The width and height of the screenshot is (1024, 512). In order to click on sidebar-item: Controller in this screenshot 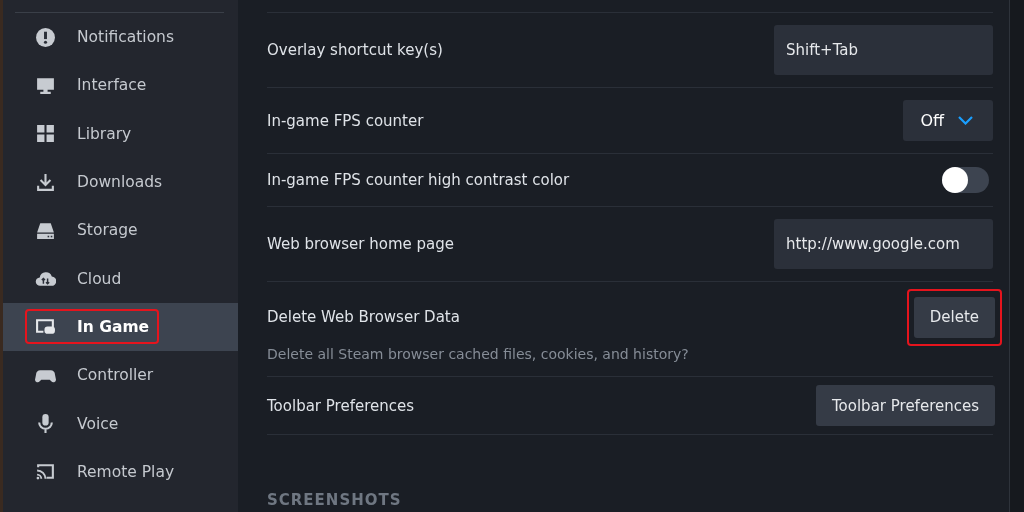, I will do `click(120, 375)`.